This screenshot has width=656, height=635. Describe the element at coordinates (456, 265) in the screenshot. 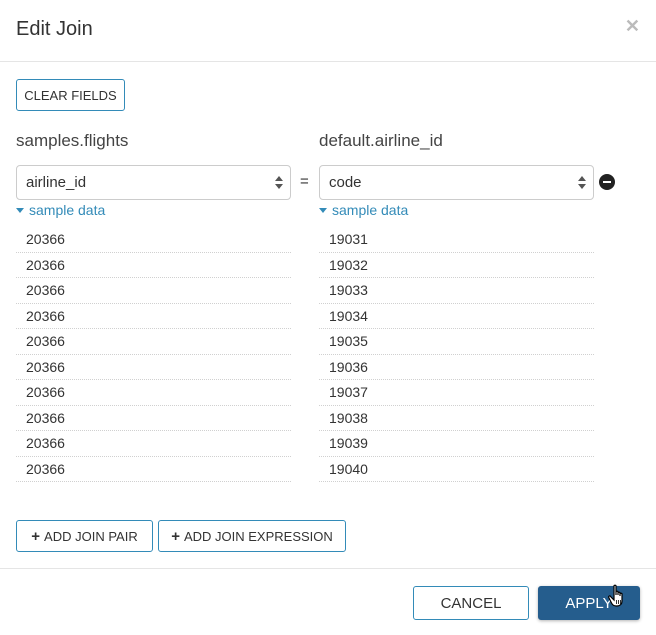

I see `list-item: 19032` at that location.